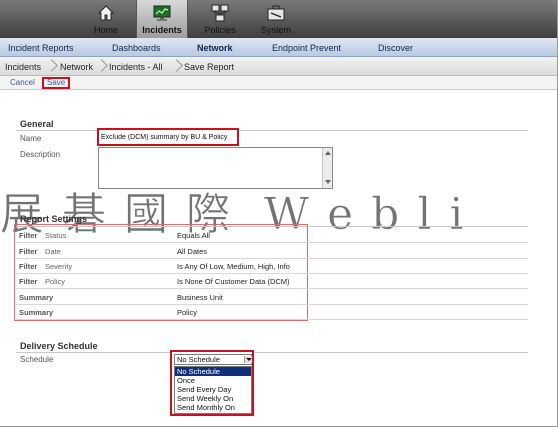 This screenshot has width=558, height=427. Describe the element at coordinates (162, 13) in the screenshot. I see `monitor-chart-icon` at that location.